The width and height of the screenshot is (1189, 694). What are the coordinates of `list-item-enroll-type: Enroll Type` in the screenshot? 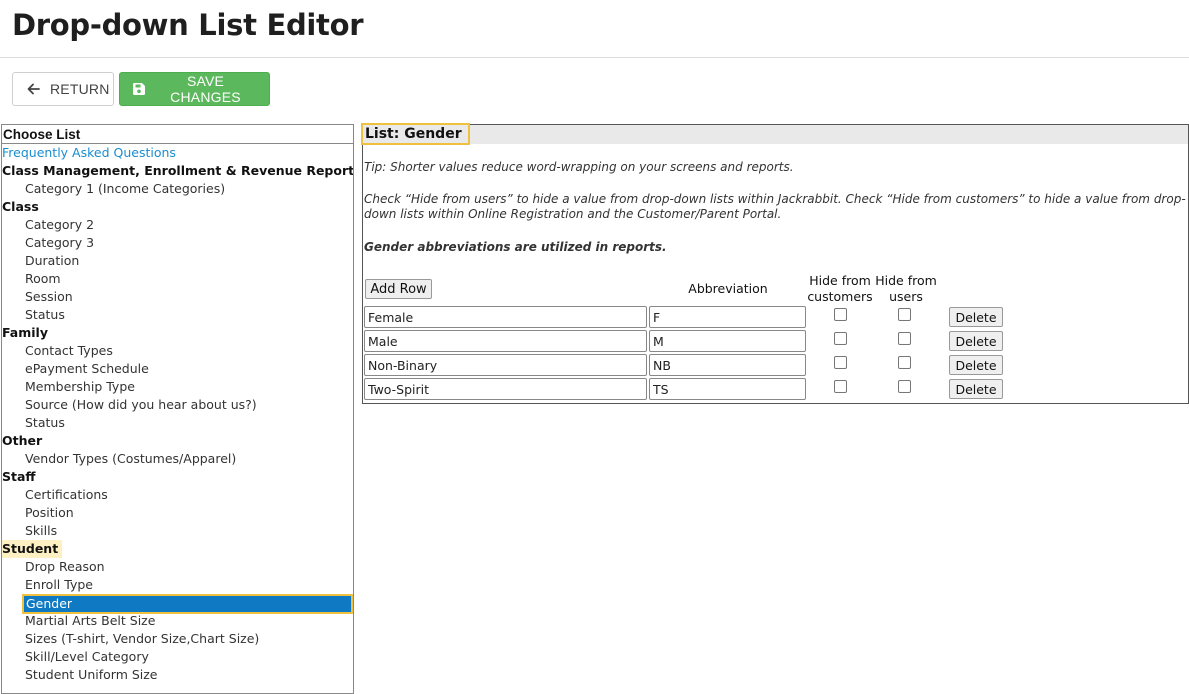 It's located at (177, 585).